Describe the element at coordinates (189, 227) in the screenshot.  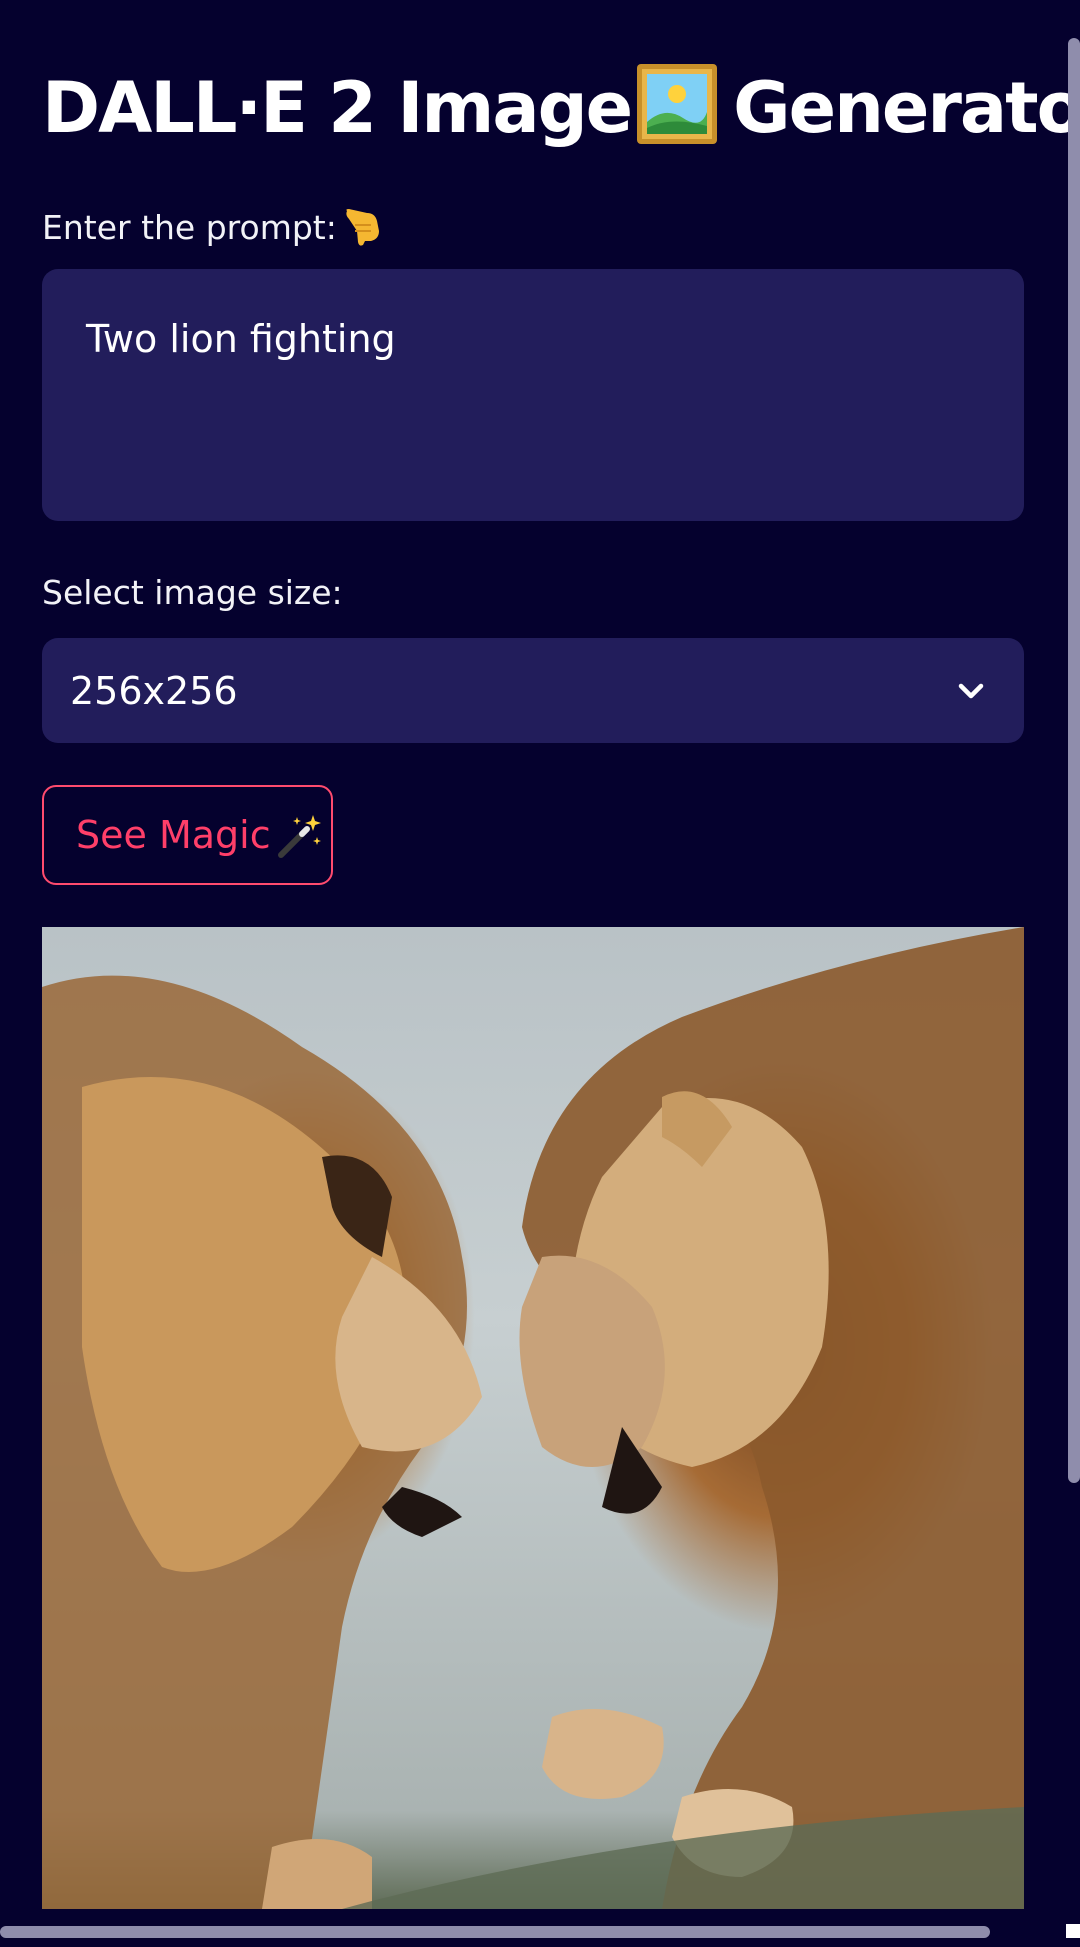
I see `prompt-label-text: Enter the prompt:` at that location.